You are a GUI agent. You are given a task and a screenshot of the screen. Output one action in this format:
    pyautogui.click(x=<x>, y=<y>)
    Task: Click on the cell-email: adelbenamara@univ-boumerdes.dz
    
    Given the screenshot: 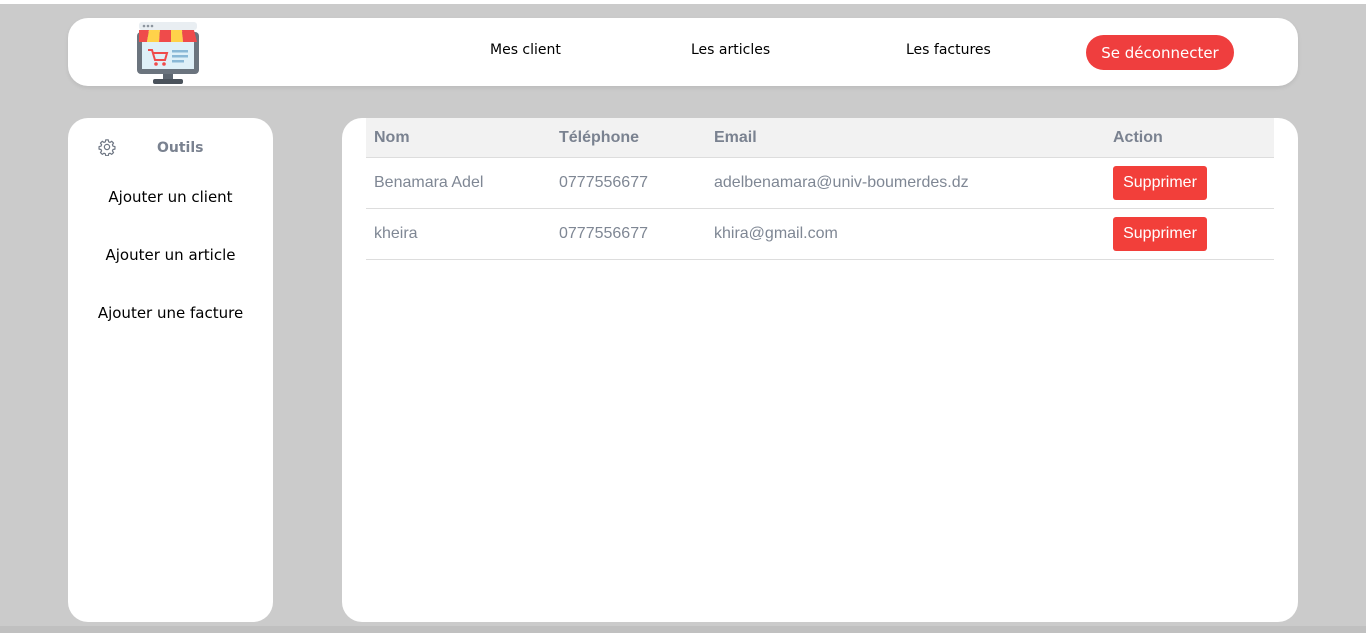 What is the action you would take?
    pyautogui.click(x=841, y=182)
    